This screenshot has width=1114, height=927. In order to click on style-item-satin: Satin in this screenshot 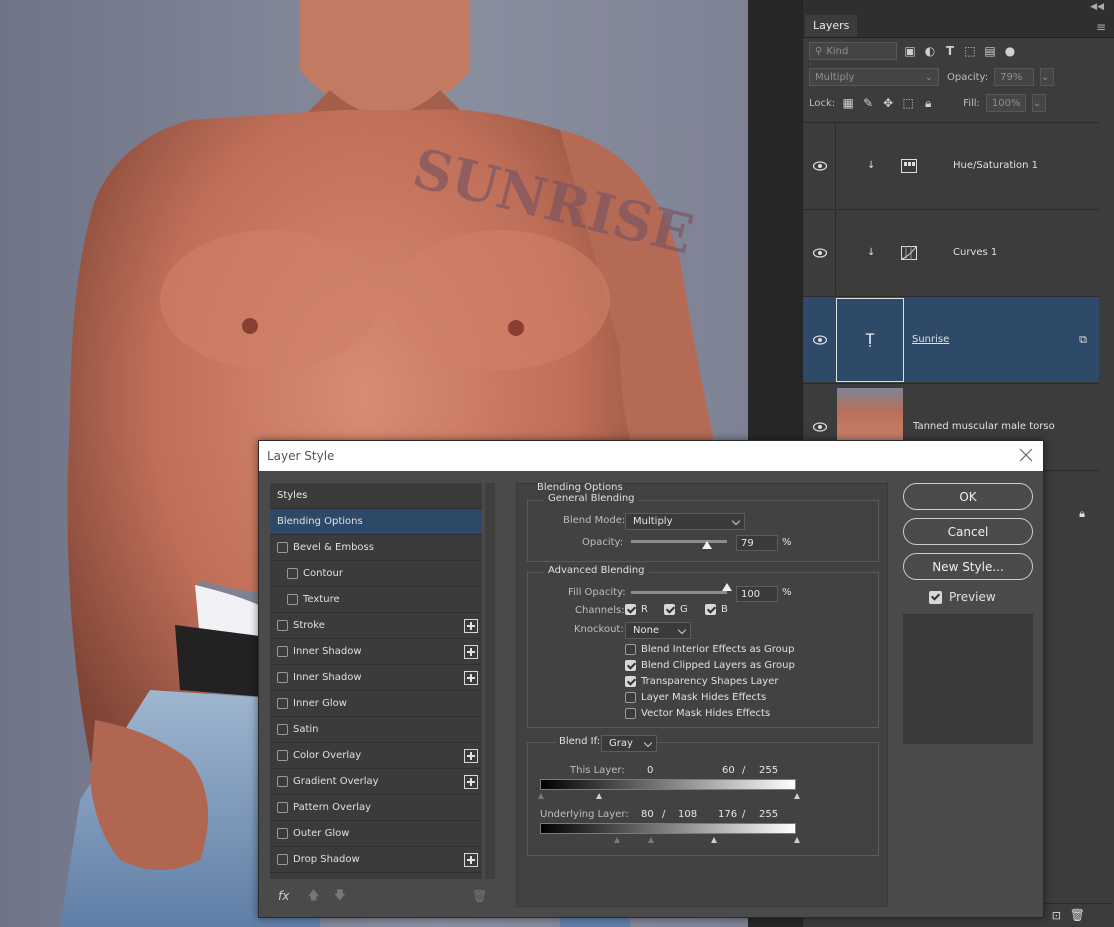, I will do `click(376, 730)`.